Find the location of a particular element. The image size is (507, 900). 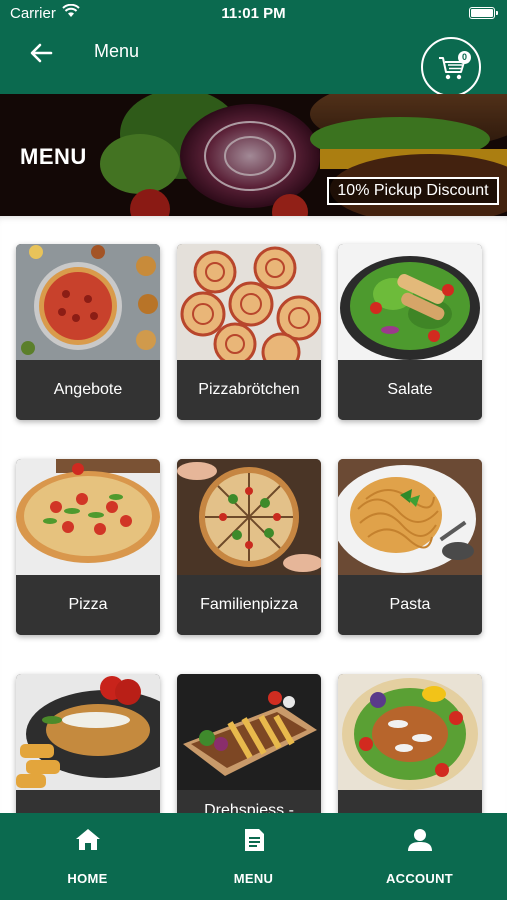

menu-list-icon is located at coordinates (254, 840).